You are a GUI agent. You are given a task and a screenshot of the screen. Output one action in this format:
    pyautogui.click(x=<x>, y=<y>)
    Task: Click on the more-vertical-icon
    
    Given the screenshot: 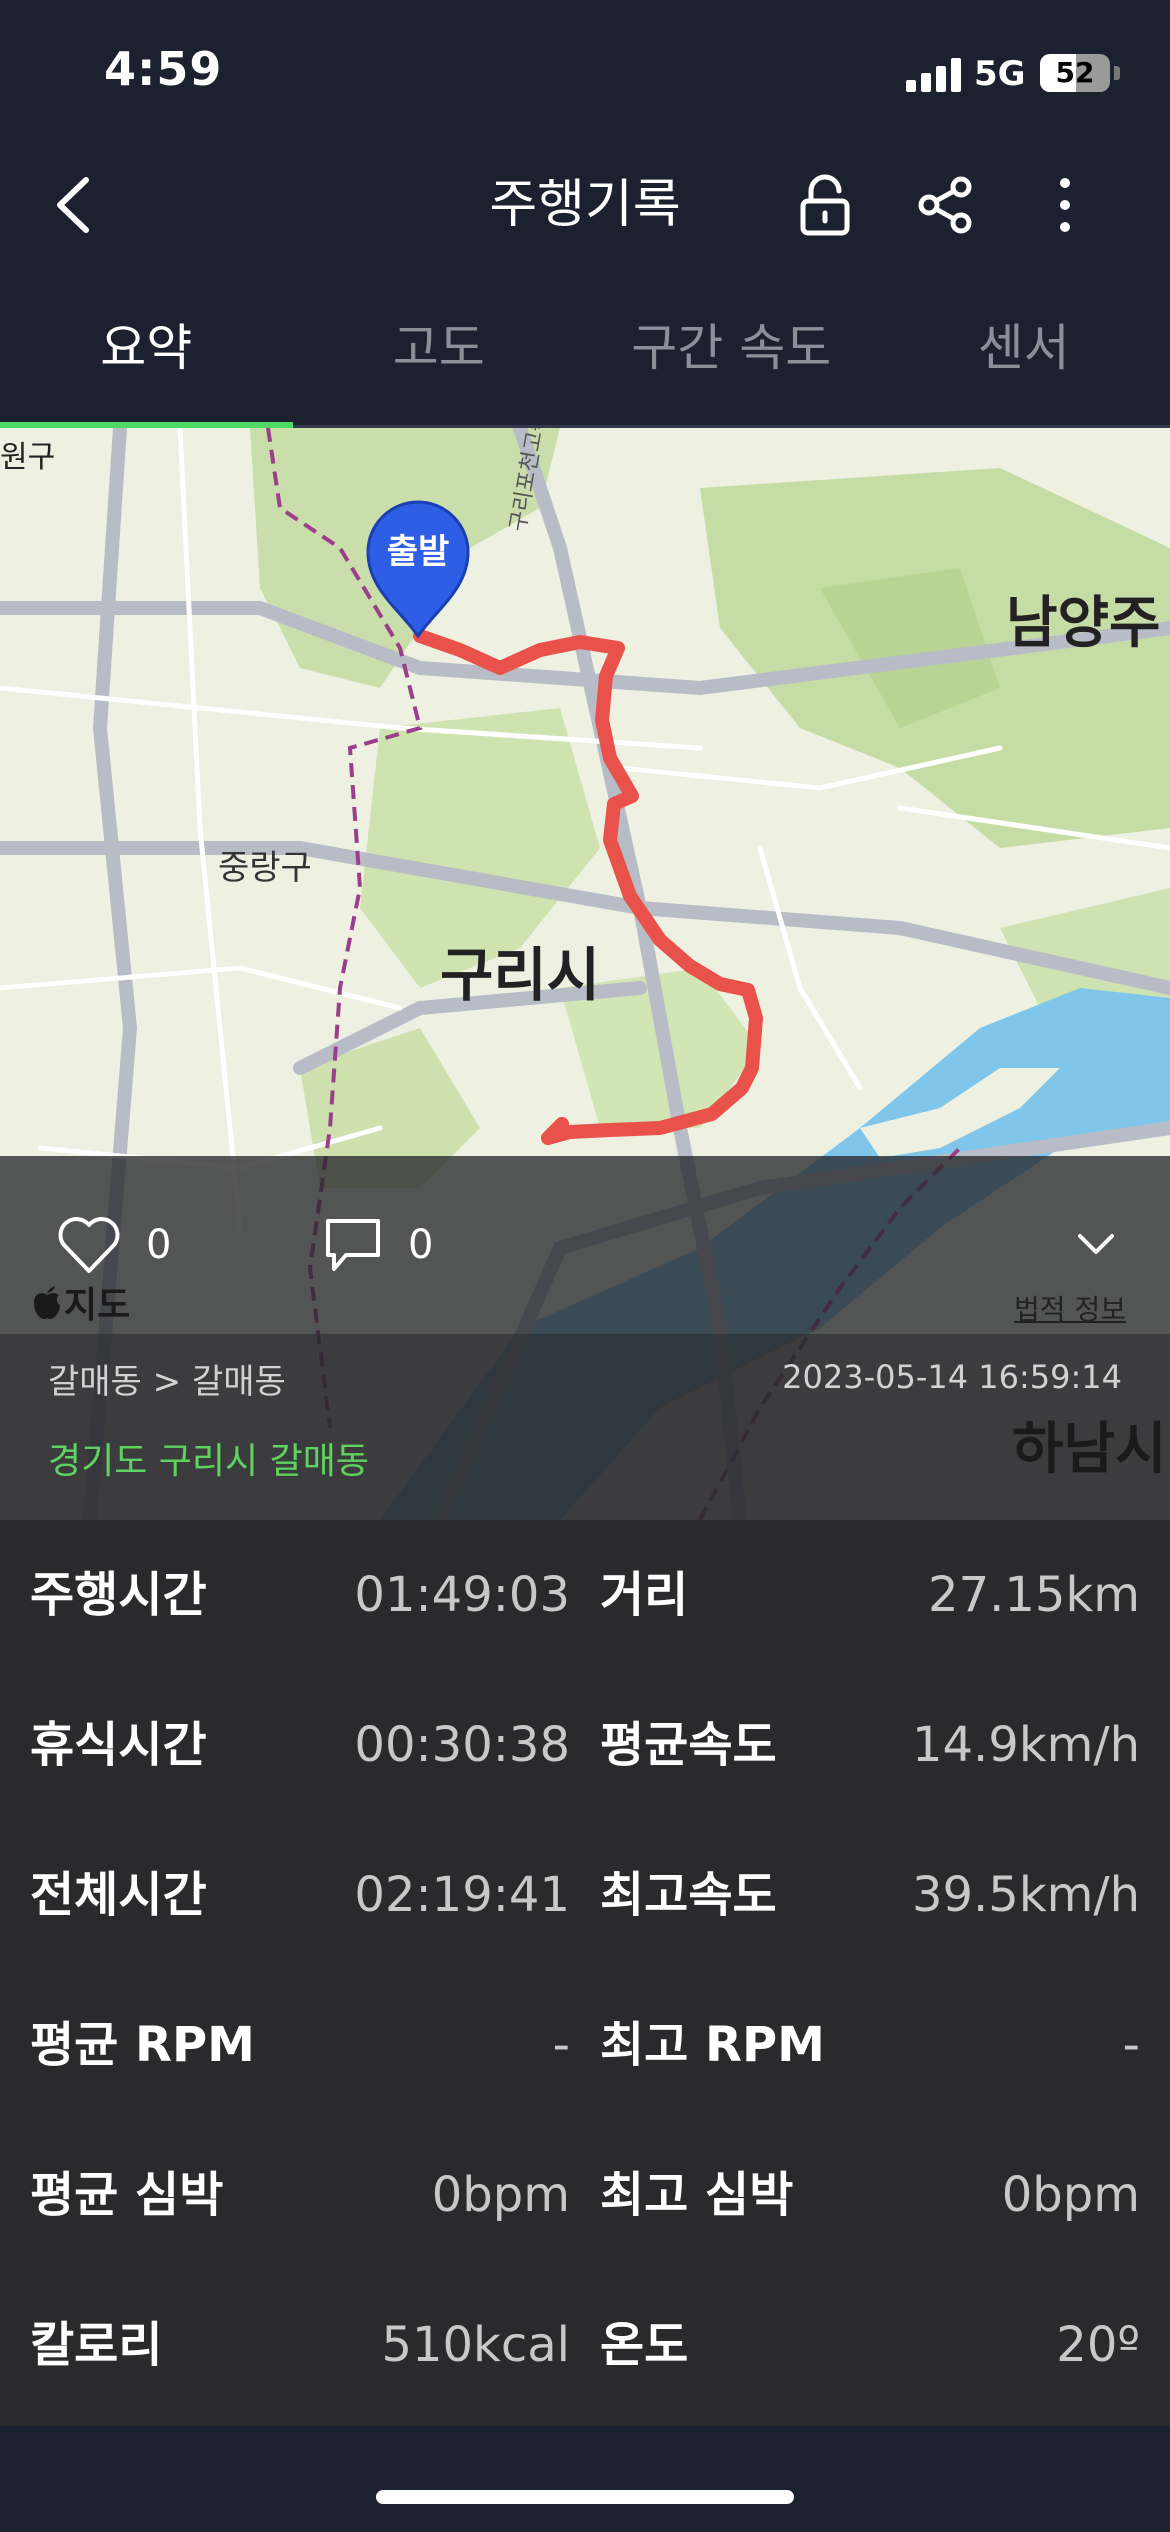 What is the action you would take?
    pyautogui.click(x=1065, y=205)
    